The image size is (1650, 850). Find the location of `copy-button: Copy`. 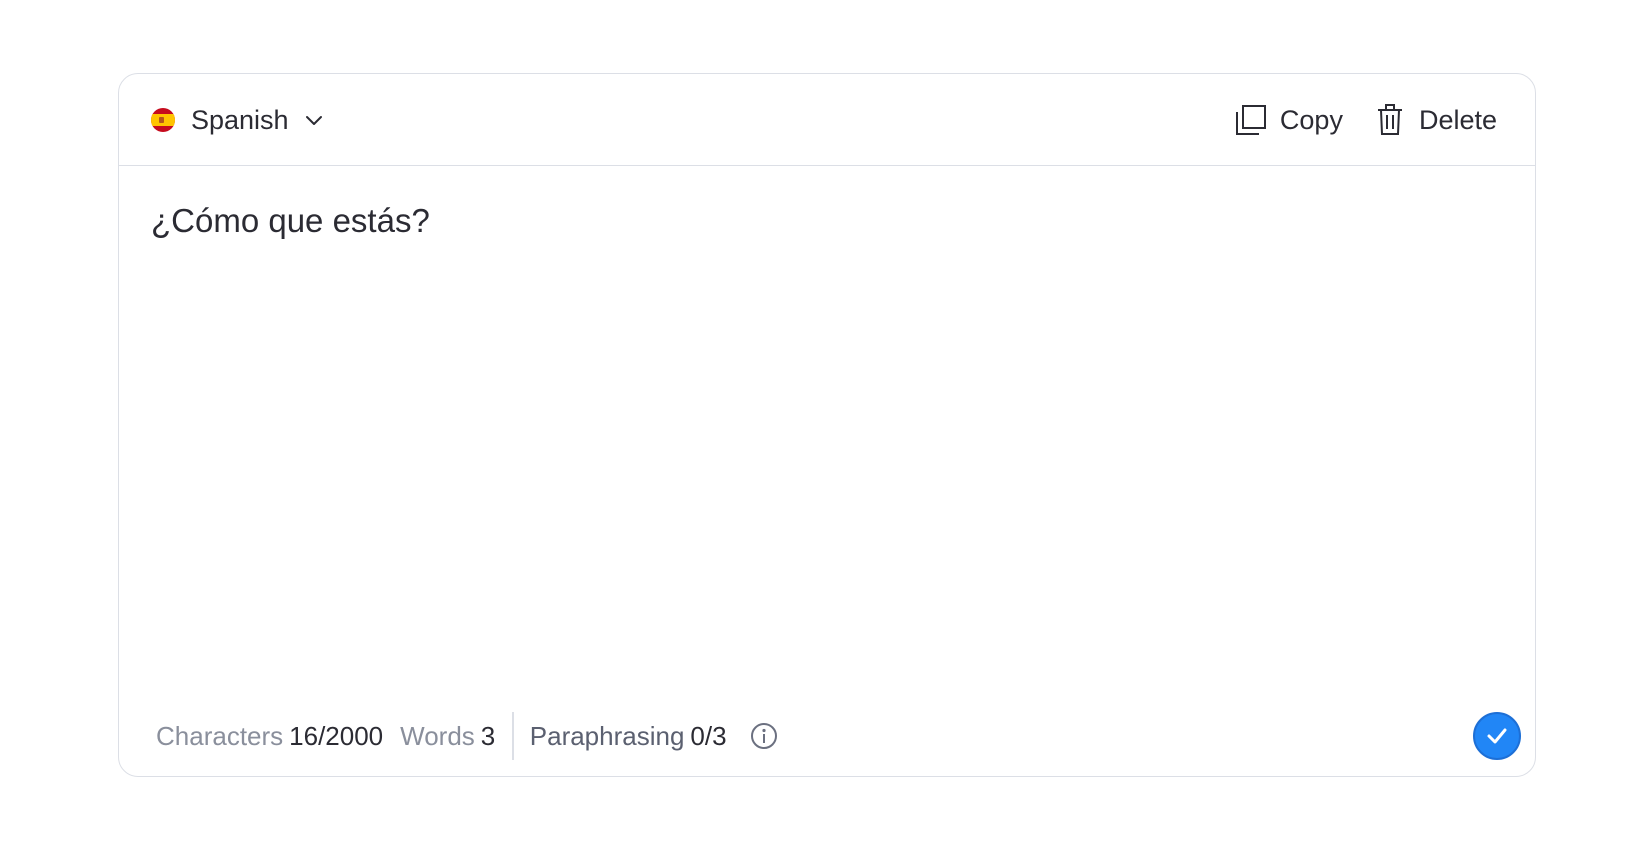

copy-button: Copy is located at coordinates (1288, 120).